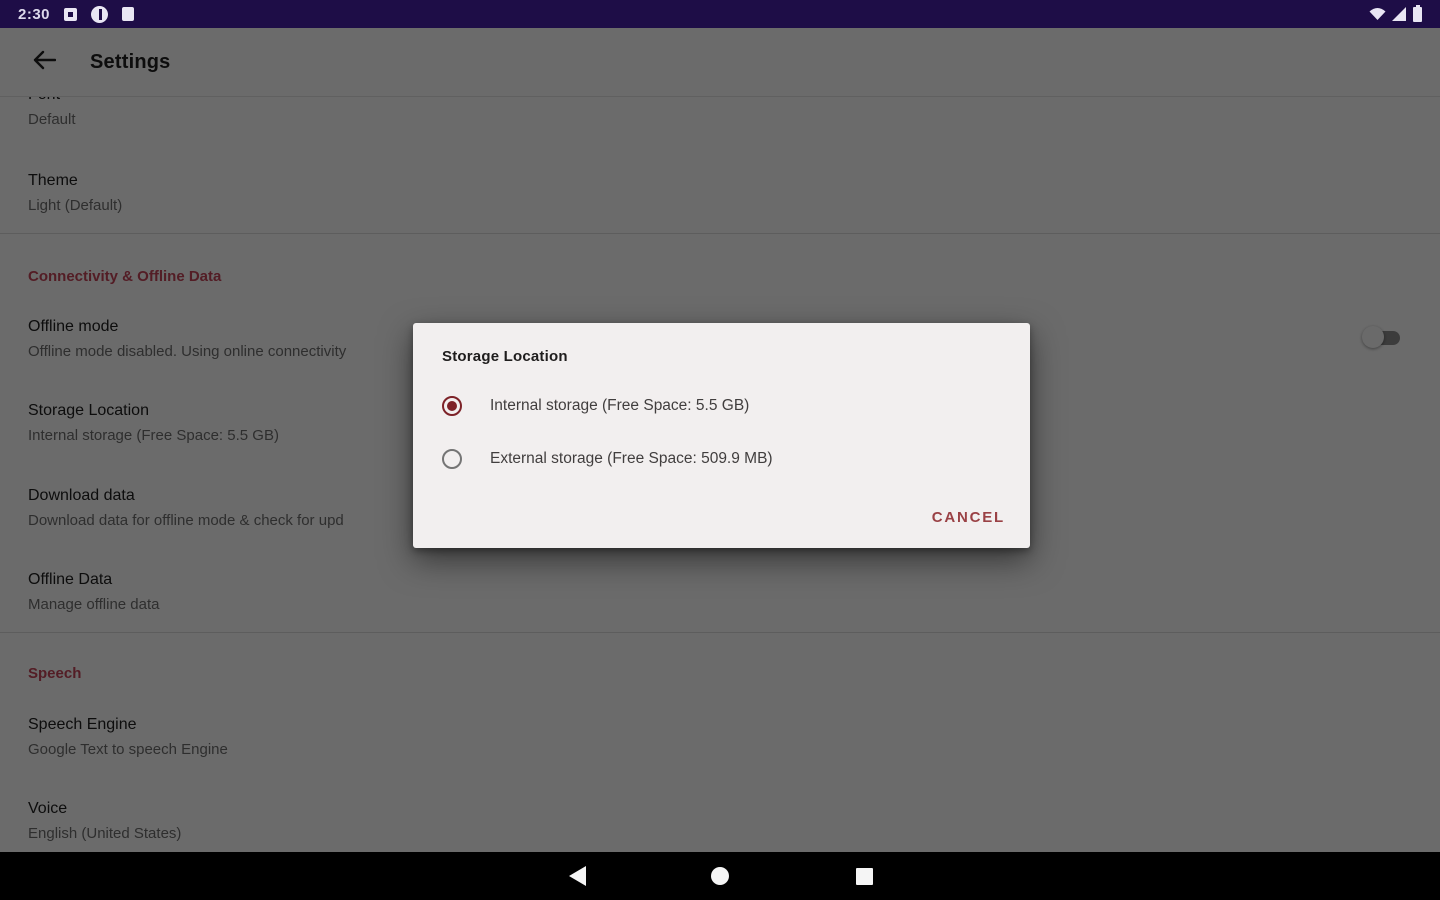 This screenshot has width=1440, height=900. What do you see at coordinates (34, 14) in the screenshot?
I see `status-time: 2:30` at bounding box center [34, 14].